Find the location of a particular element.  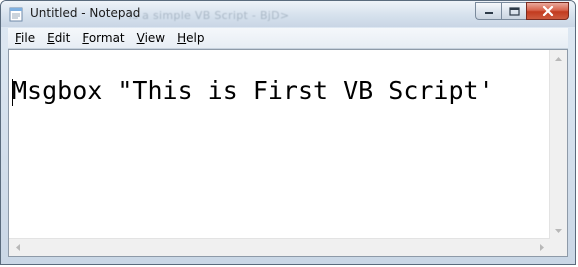

close-icon is located at coordinates (547, 11).